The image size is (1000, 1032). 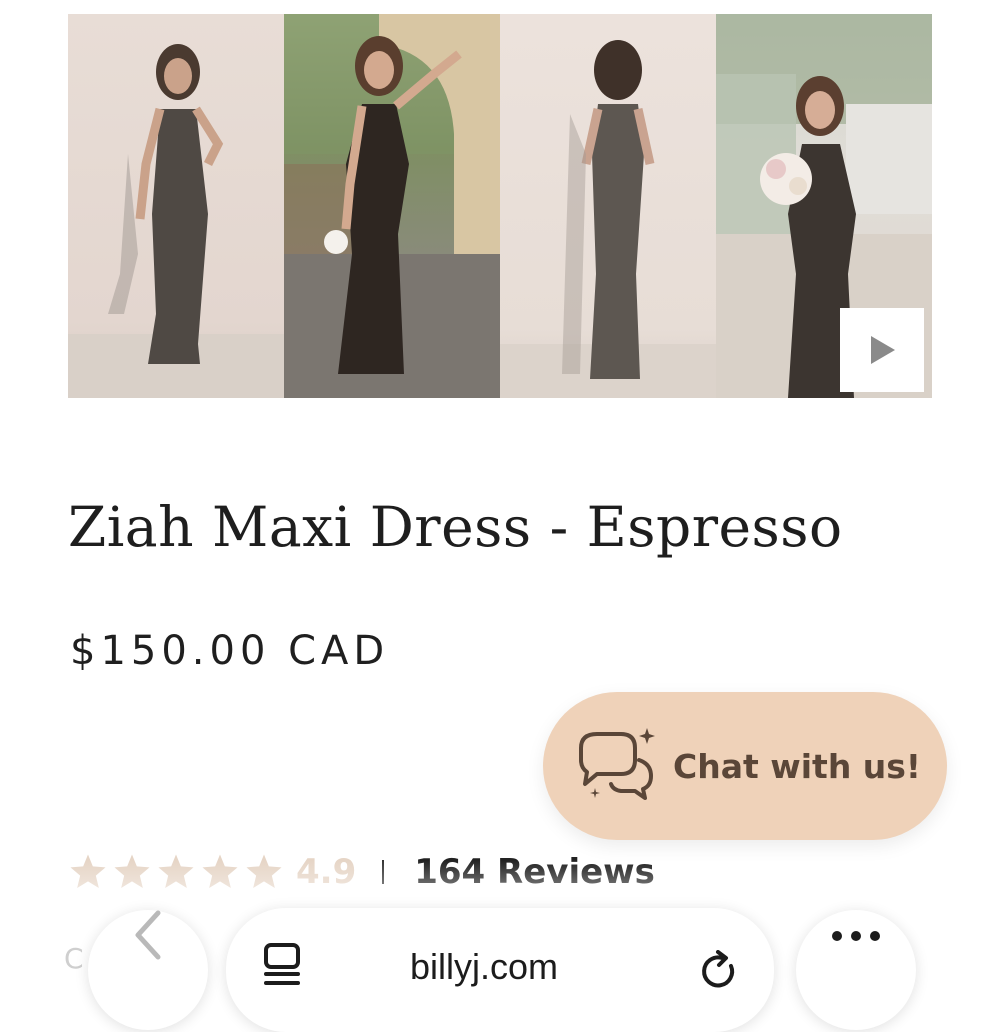 I want to click on back-button, so click(x=148, y=970).